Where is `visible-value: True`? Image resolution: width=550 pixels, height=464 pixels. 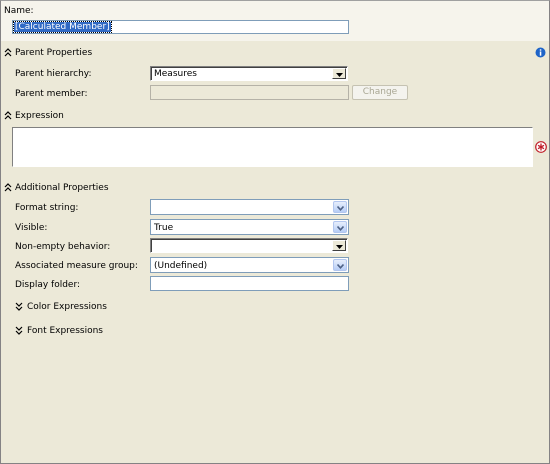 visible-value: True is located at coordinates (164, 228).